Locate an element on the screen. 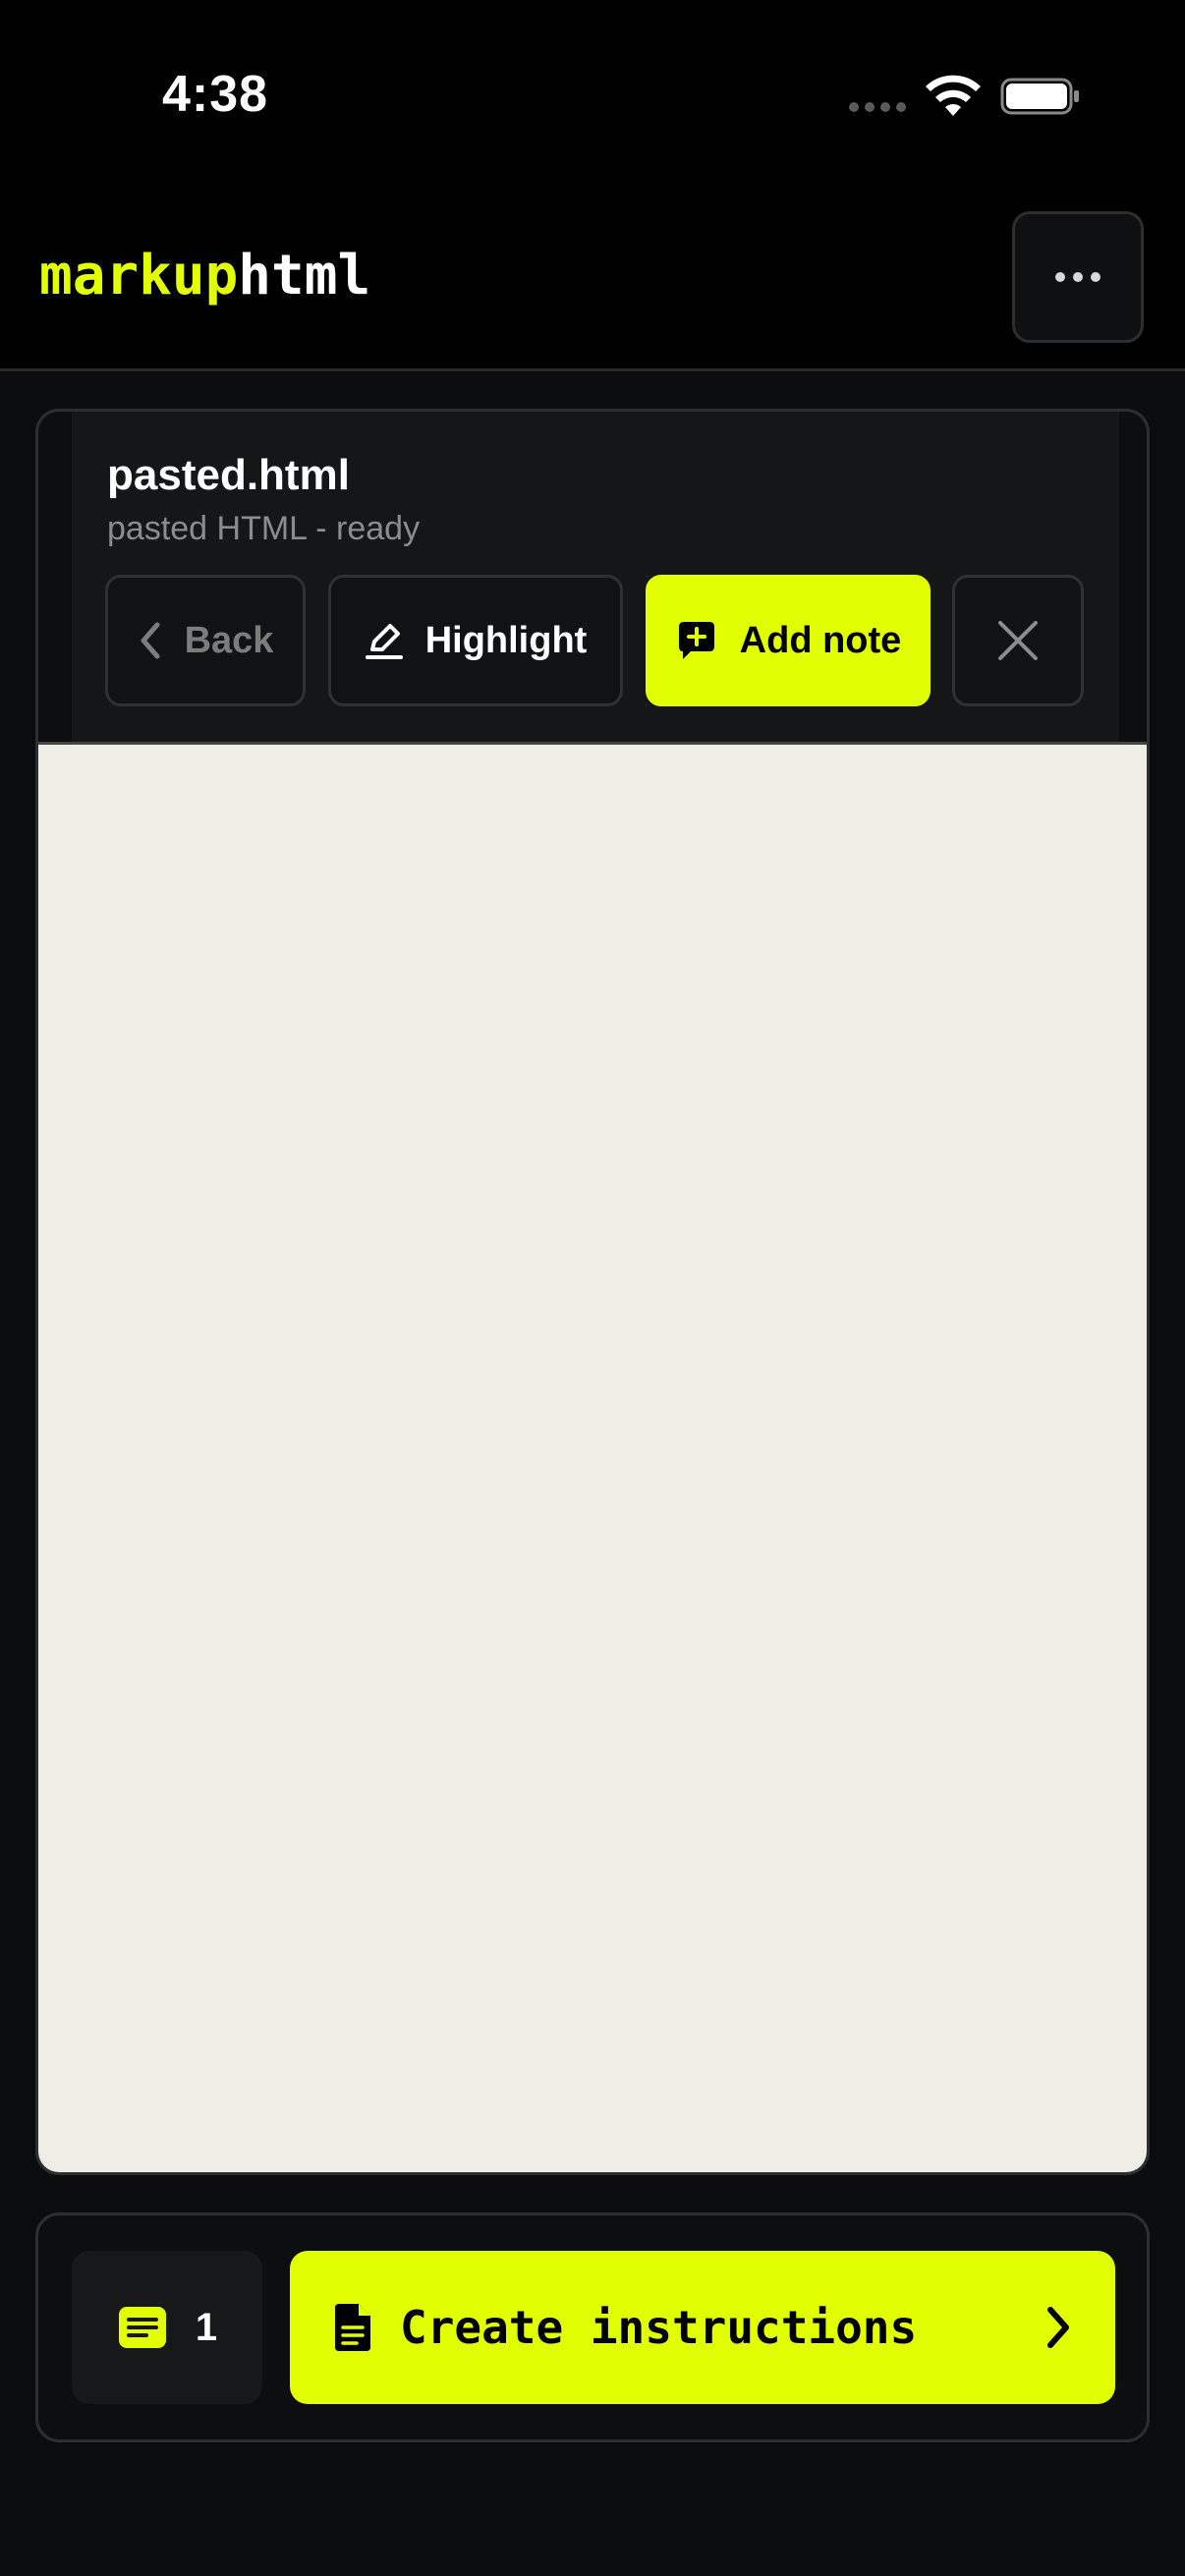  status-time: 4:38 is located at coordinates (216, 94).